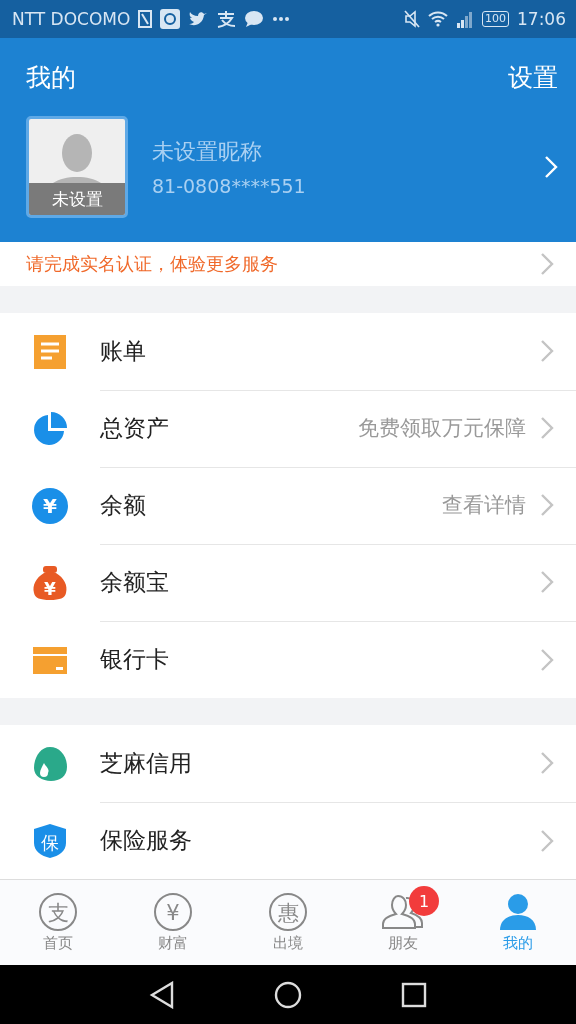 This screenshot has width=576, height=1024. What do you see at coordinates (288, 428) in the screenshot?
I see `menu-item: 总资产 免费领取万元保障` at bounding box center [288, 428].